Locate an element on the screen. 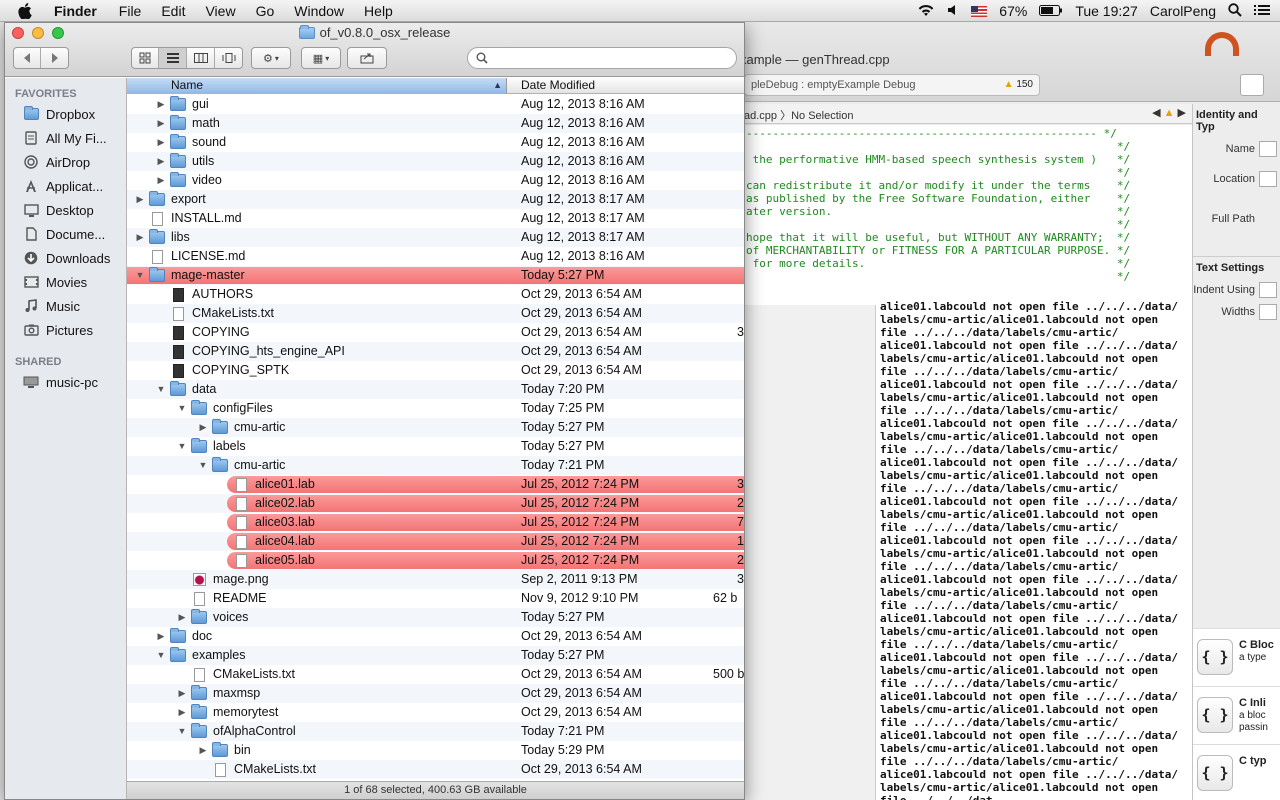 The image size is (1280, 800). jump-bar-nav-icons: ◀ ▲ ▶ is located at coordinates (1169, 112).